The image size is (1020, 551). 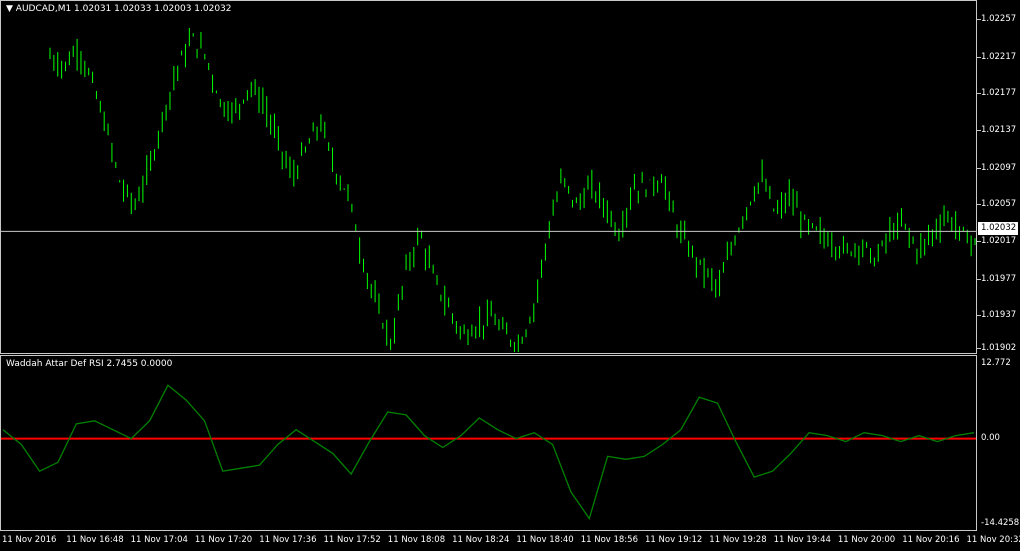 I want to click on price-tick-label: 1.02177, so click(x=999, y=93).